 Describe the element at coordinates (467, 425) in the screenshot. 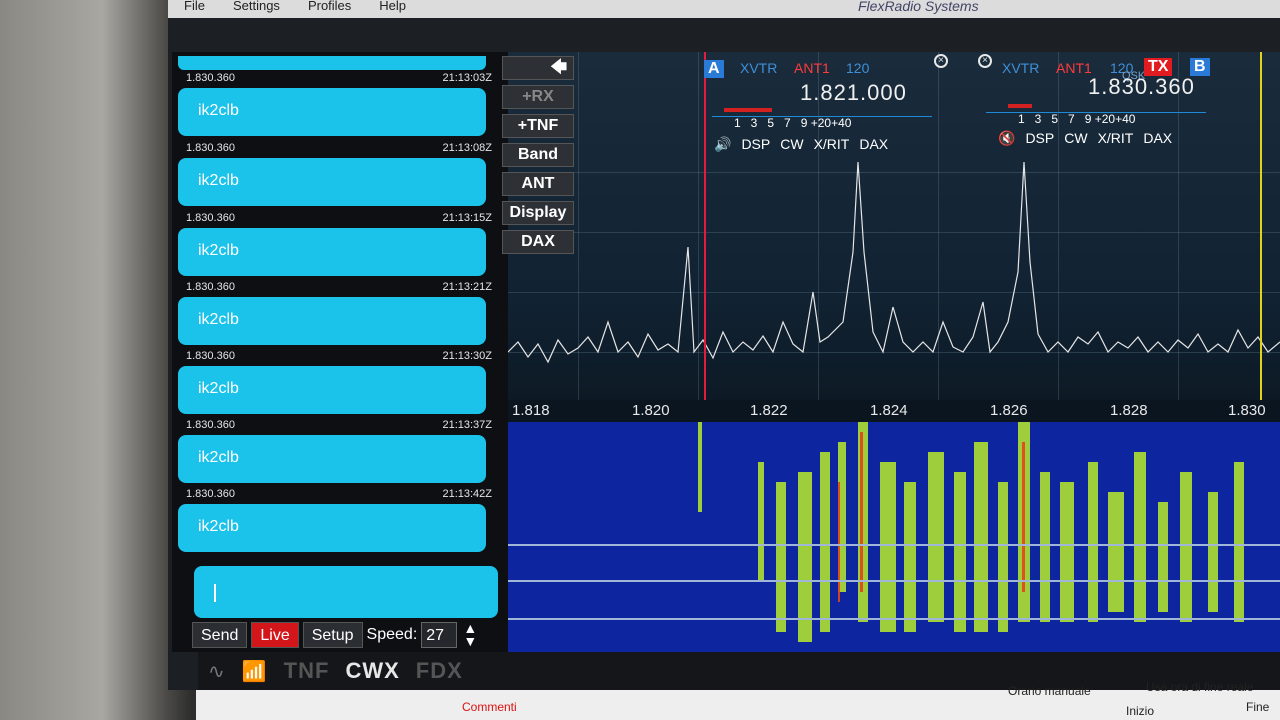

I see `message-time: 21:13:37Z` at that location.